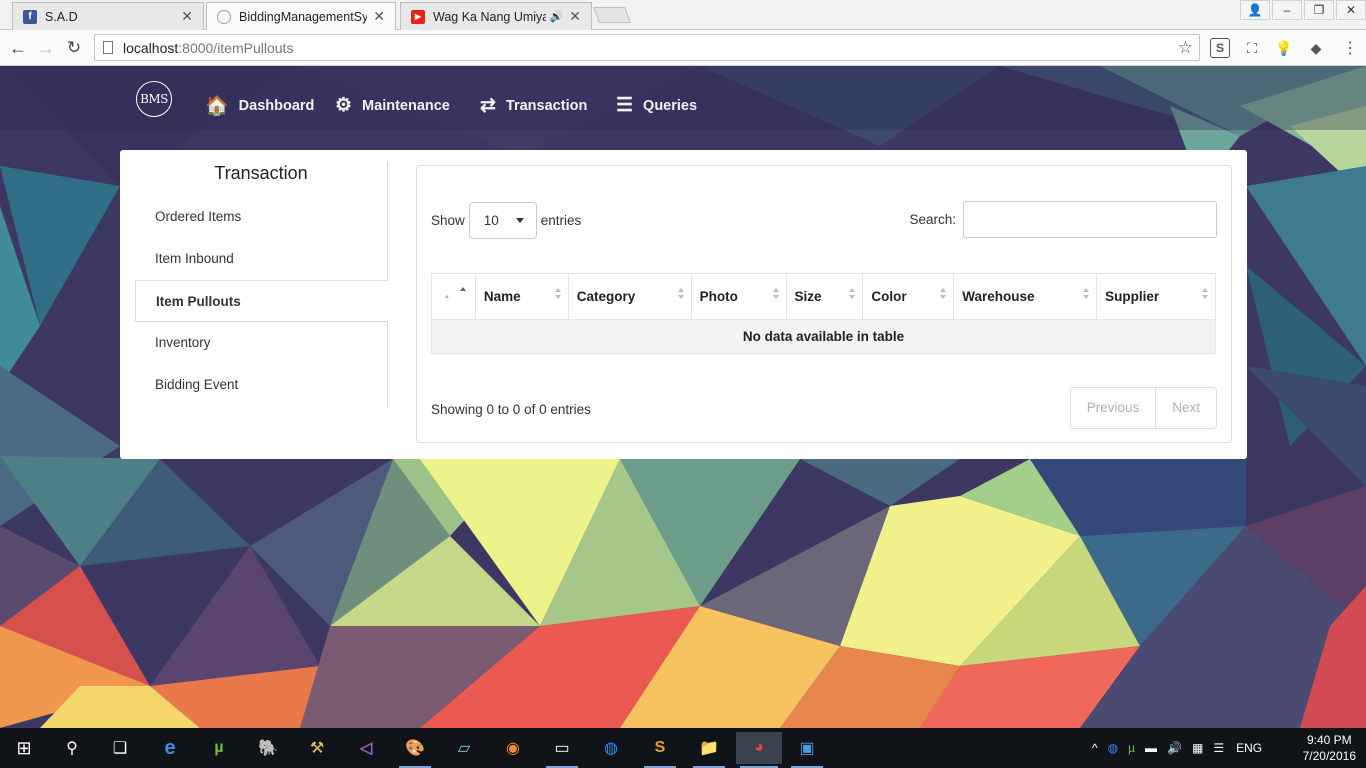 The image size is (1366, 768). Describe the element at coordinates (276, 106) in the screenshot. I see `nav-label: Dashboard` at that location.